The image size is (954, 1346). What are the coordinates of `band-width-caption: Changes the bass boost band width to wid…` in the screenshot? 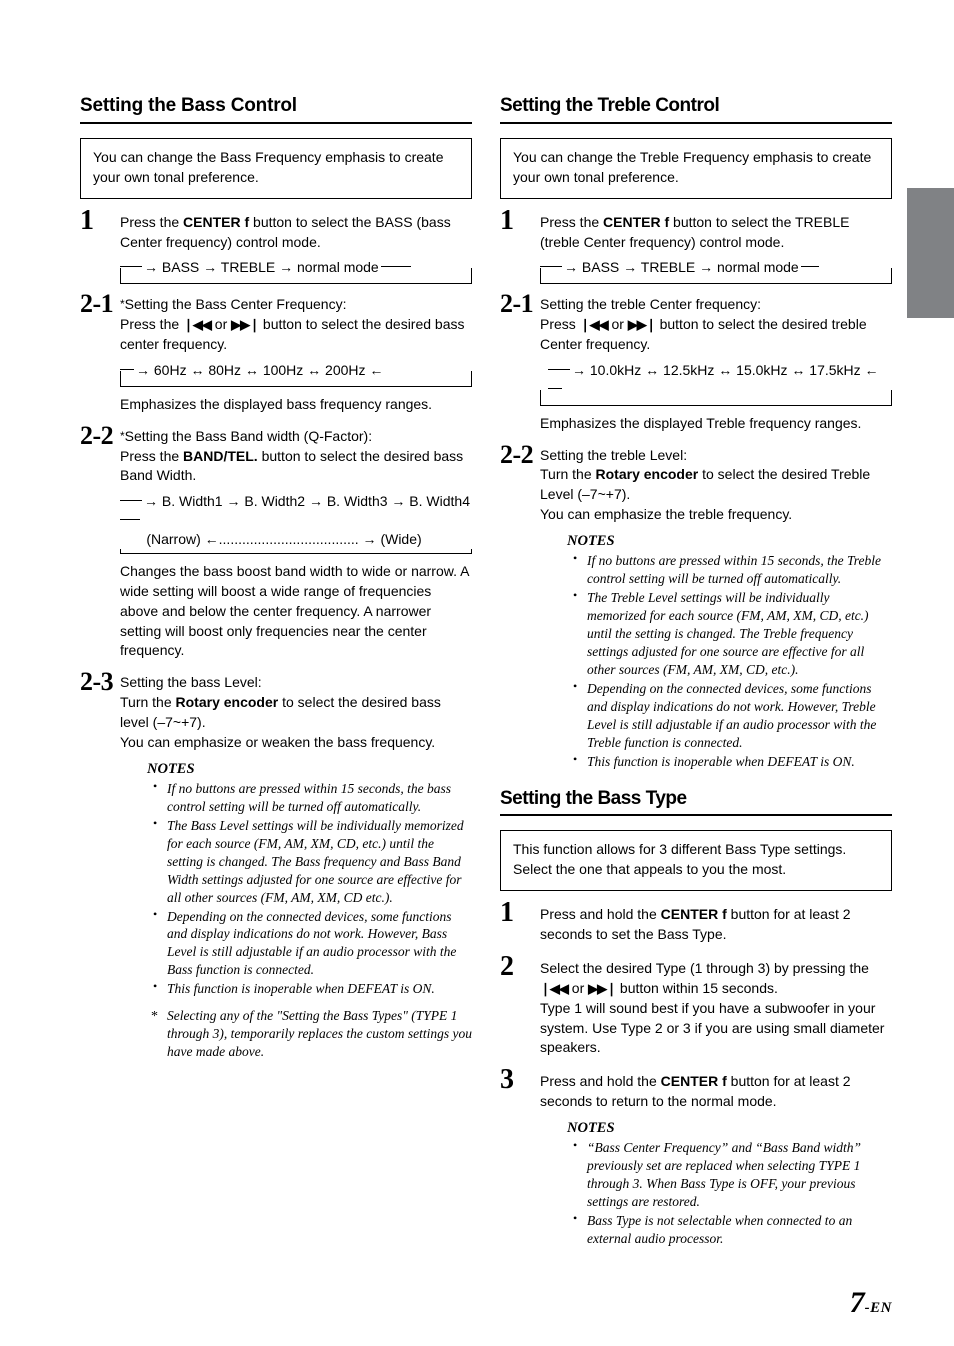 It's located at (294, 610).